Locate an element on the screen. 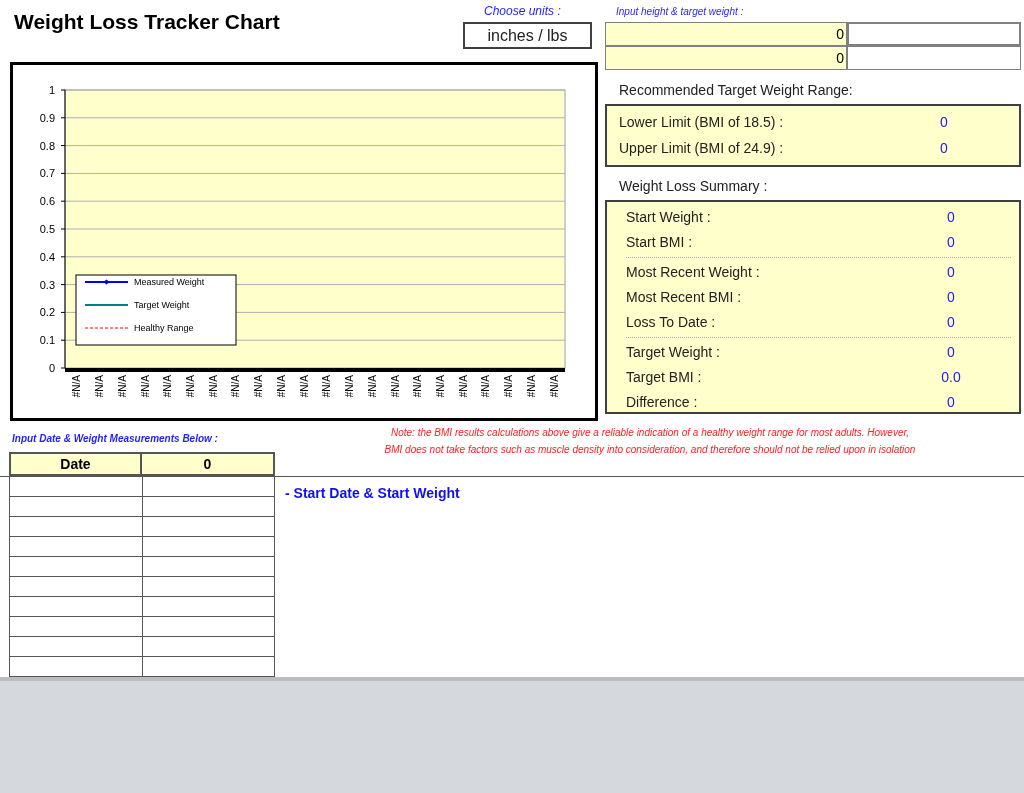 This screenshot has height=793, width=1024. legend-label: Healthy Range is located at coordinates (164, 328).